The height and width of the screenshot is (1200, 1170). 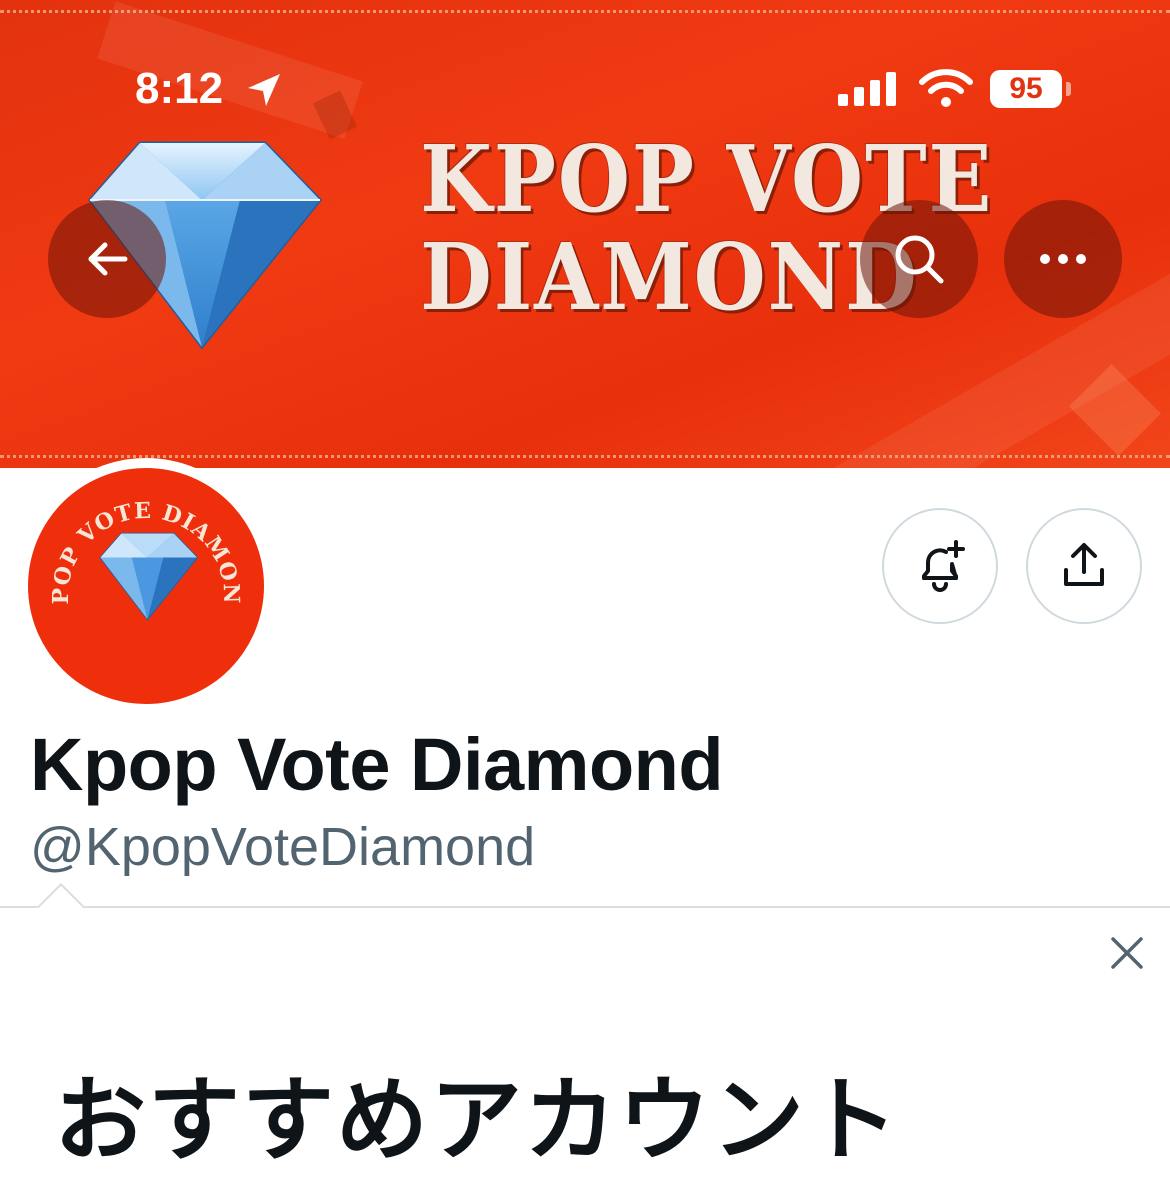 What do you see at coordinates (477, 1120) in the screenshot?
I see `recommended-accounts-title: おすすめアカウント` at bounding box center [477, 1120].